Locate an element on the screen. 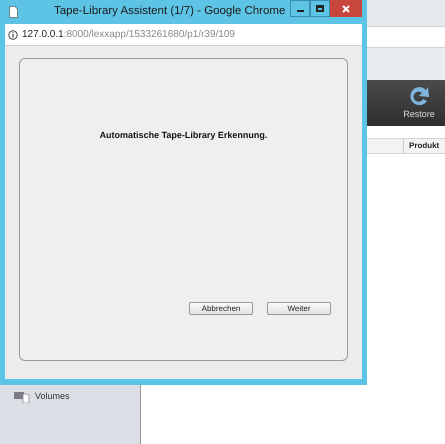 The height and width of the screenshot is (444, 445). page-icon is located at coordinates (13, 12).